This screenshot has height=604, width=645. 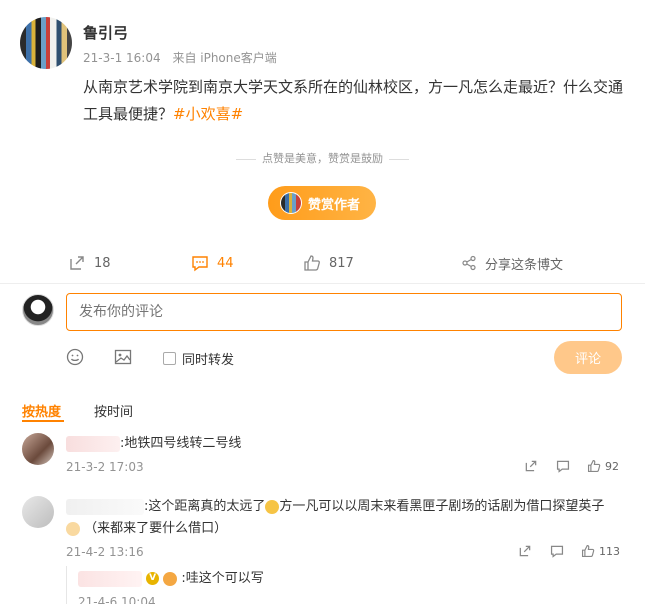 I want to click on tab-sort-by-hot: 按热度, so click(x=41, y=410).